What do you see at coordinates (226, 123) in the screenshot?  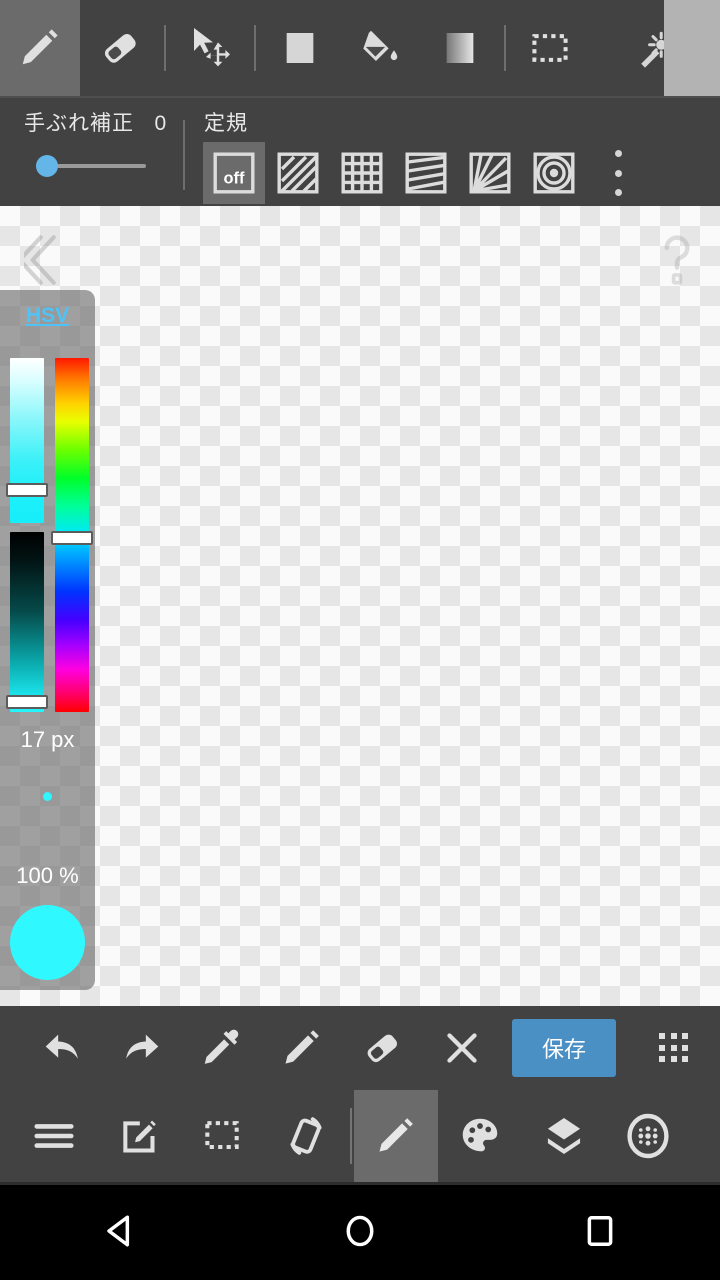 I see `ruler-label: 定規` at bounding box center [226, 123].